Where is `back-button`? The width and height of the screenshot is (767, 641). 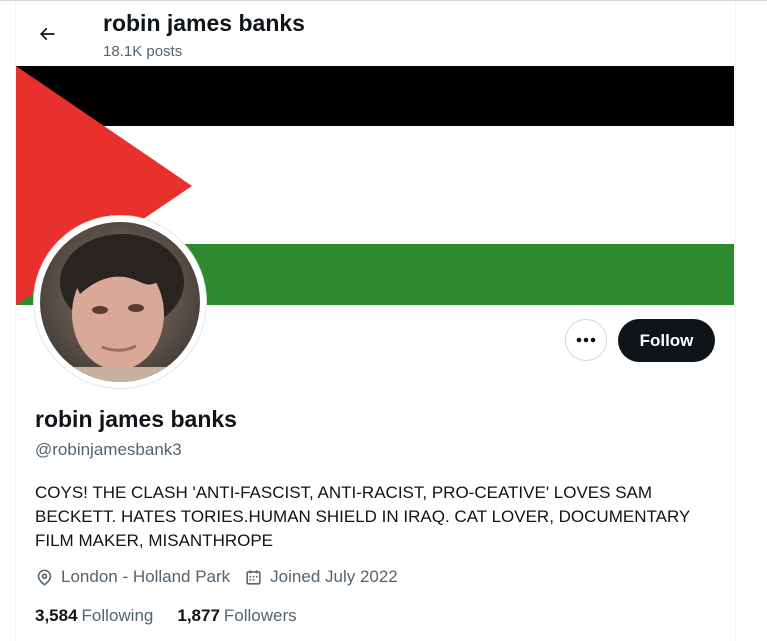
back-button is located at coordinates (47, 34).